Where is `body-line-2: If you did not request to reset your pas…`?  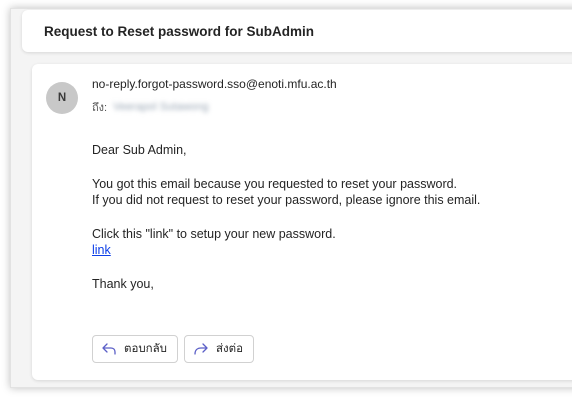 body-line-2: If you did not request to reset your pas… is located at coordinates (286, 200).